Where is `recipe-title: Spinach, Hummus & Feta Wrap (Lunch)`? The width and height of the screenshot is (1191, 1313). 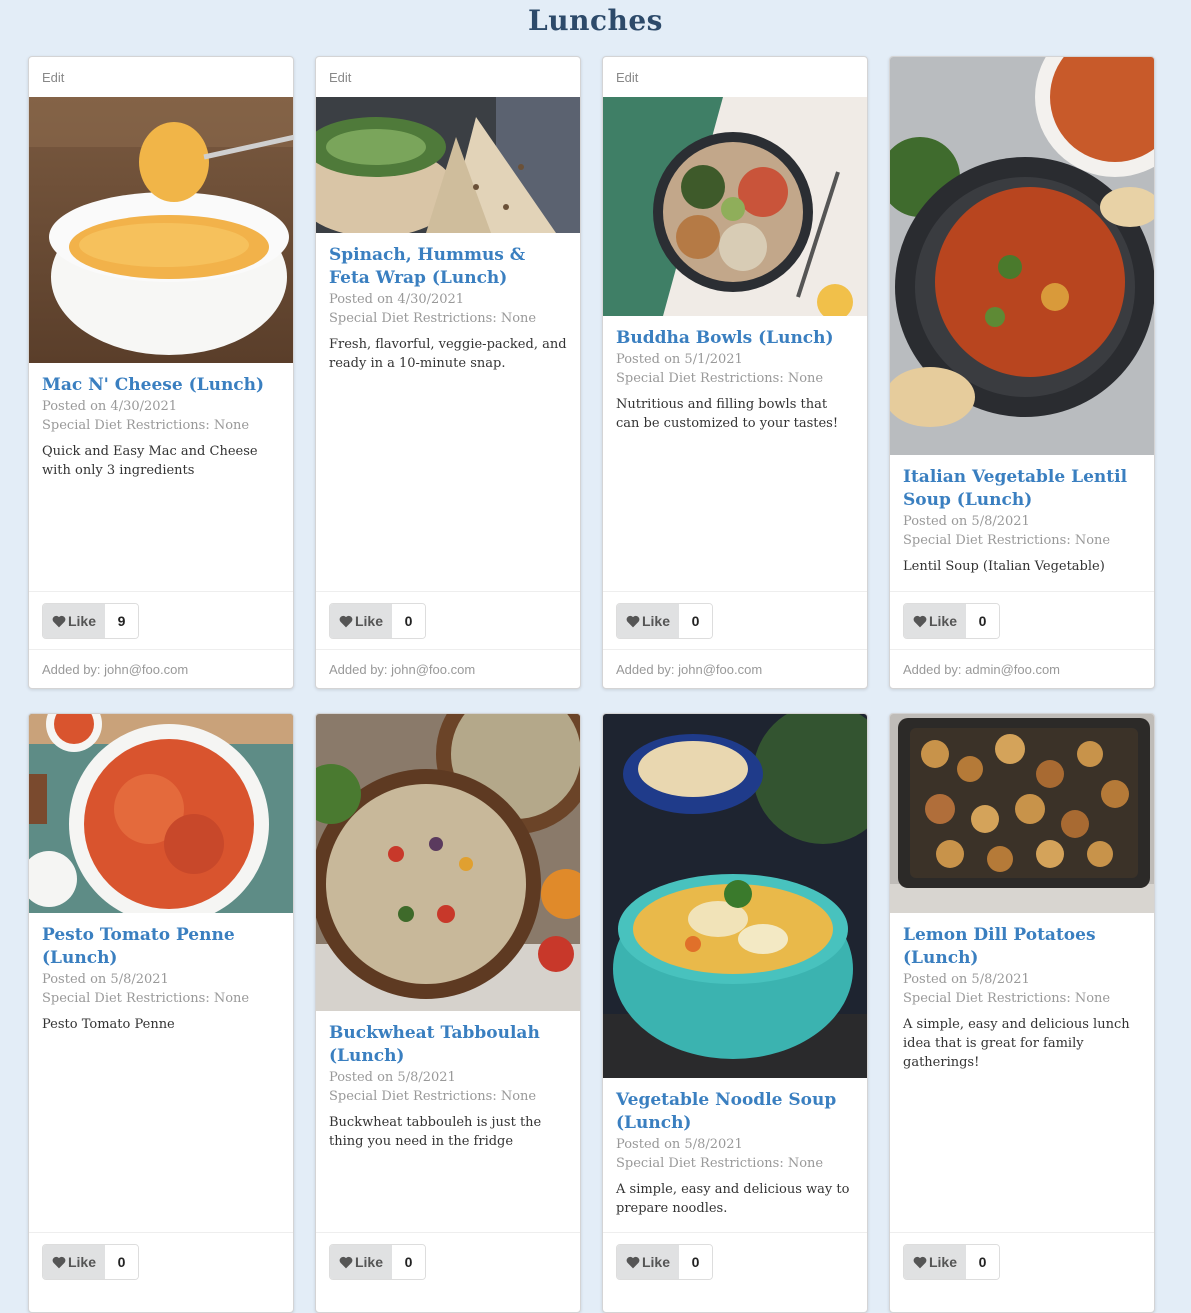
recipe-title: Spinach, Hummus & Feta Wrap (Lunch) is located at coordinates (448, 267).